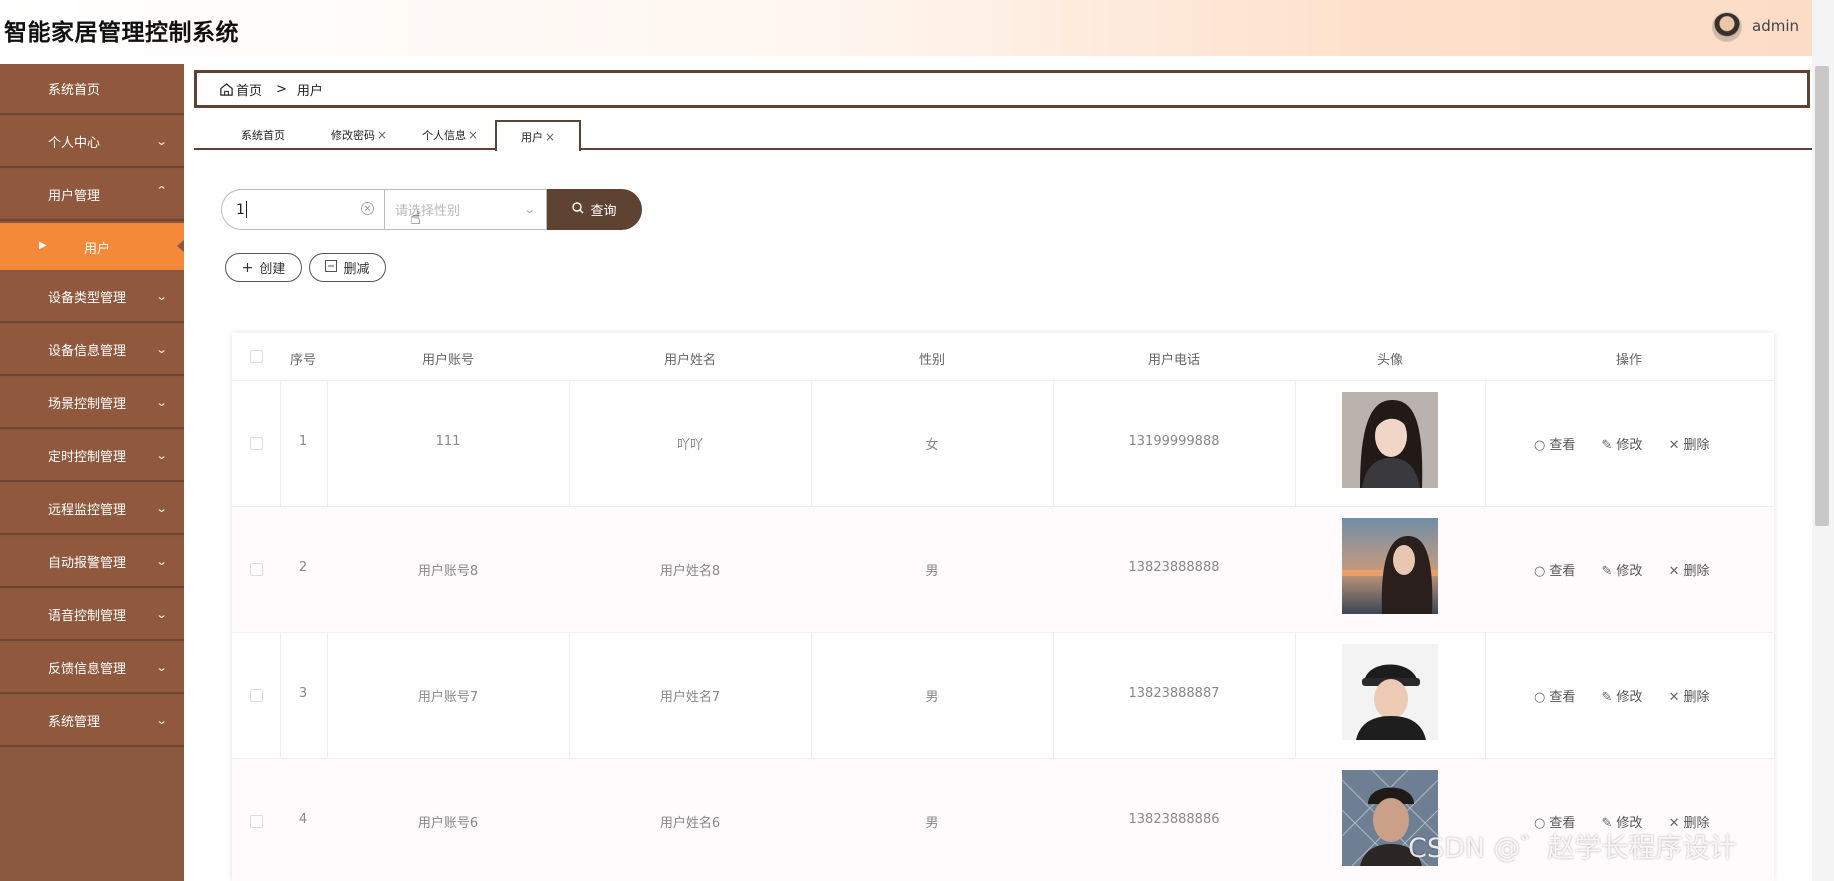 The height and width of the screenshot is (881, 1834). What do you see at coordinates (1003, 356) in the screenshot?
I see `table-header: 序号 用户账号 用户姓名 性别 用户电话 头像 操作` at bounding box center [1003, 356].